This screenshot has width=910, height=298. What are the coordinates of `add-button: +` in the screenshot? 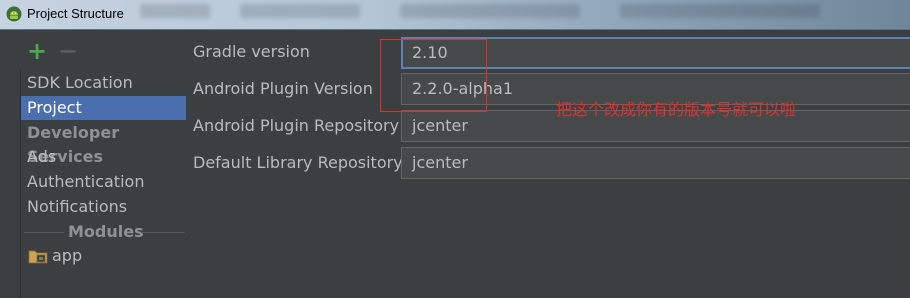 It's located at (37, 51).